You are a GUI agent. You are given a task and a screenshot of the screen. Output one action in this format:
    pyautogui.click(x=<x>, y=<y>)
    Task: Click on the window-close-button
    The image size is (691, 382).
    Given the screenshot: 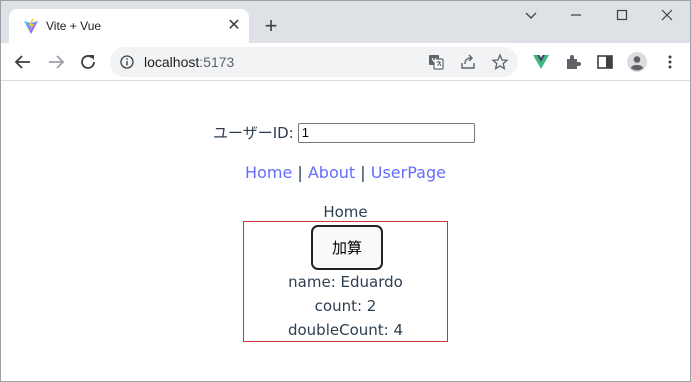 What is the action you would take?
    pyautogui.click(x=667, y=17)
    